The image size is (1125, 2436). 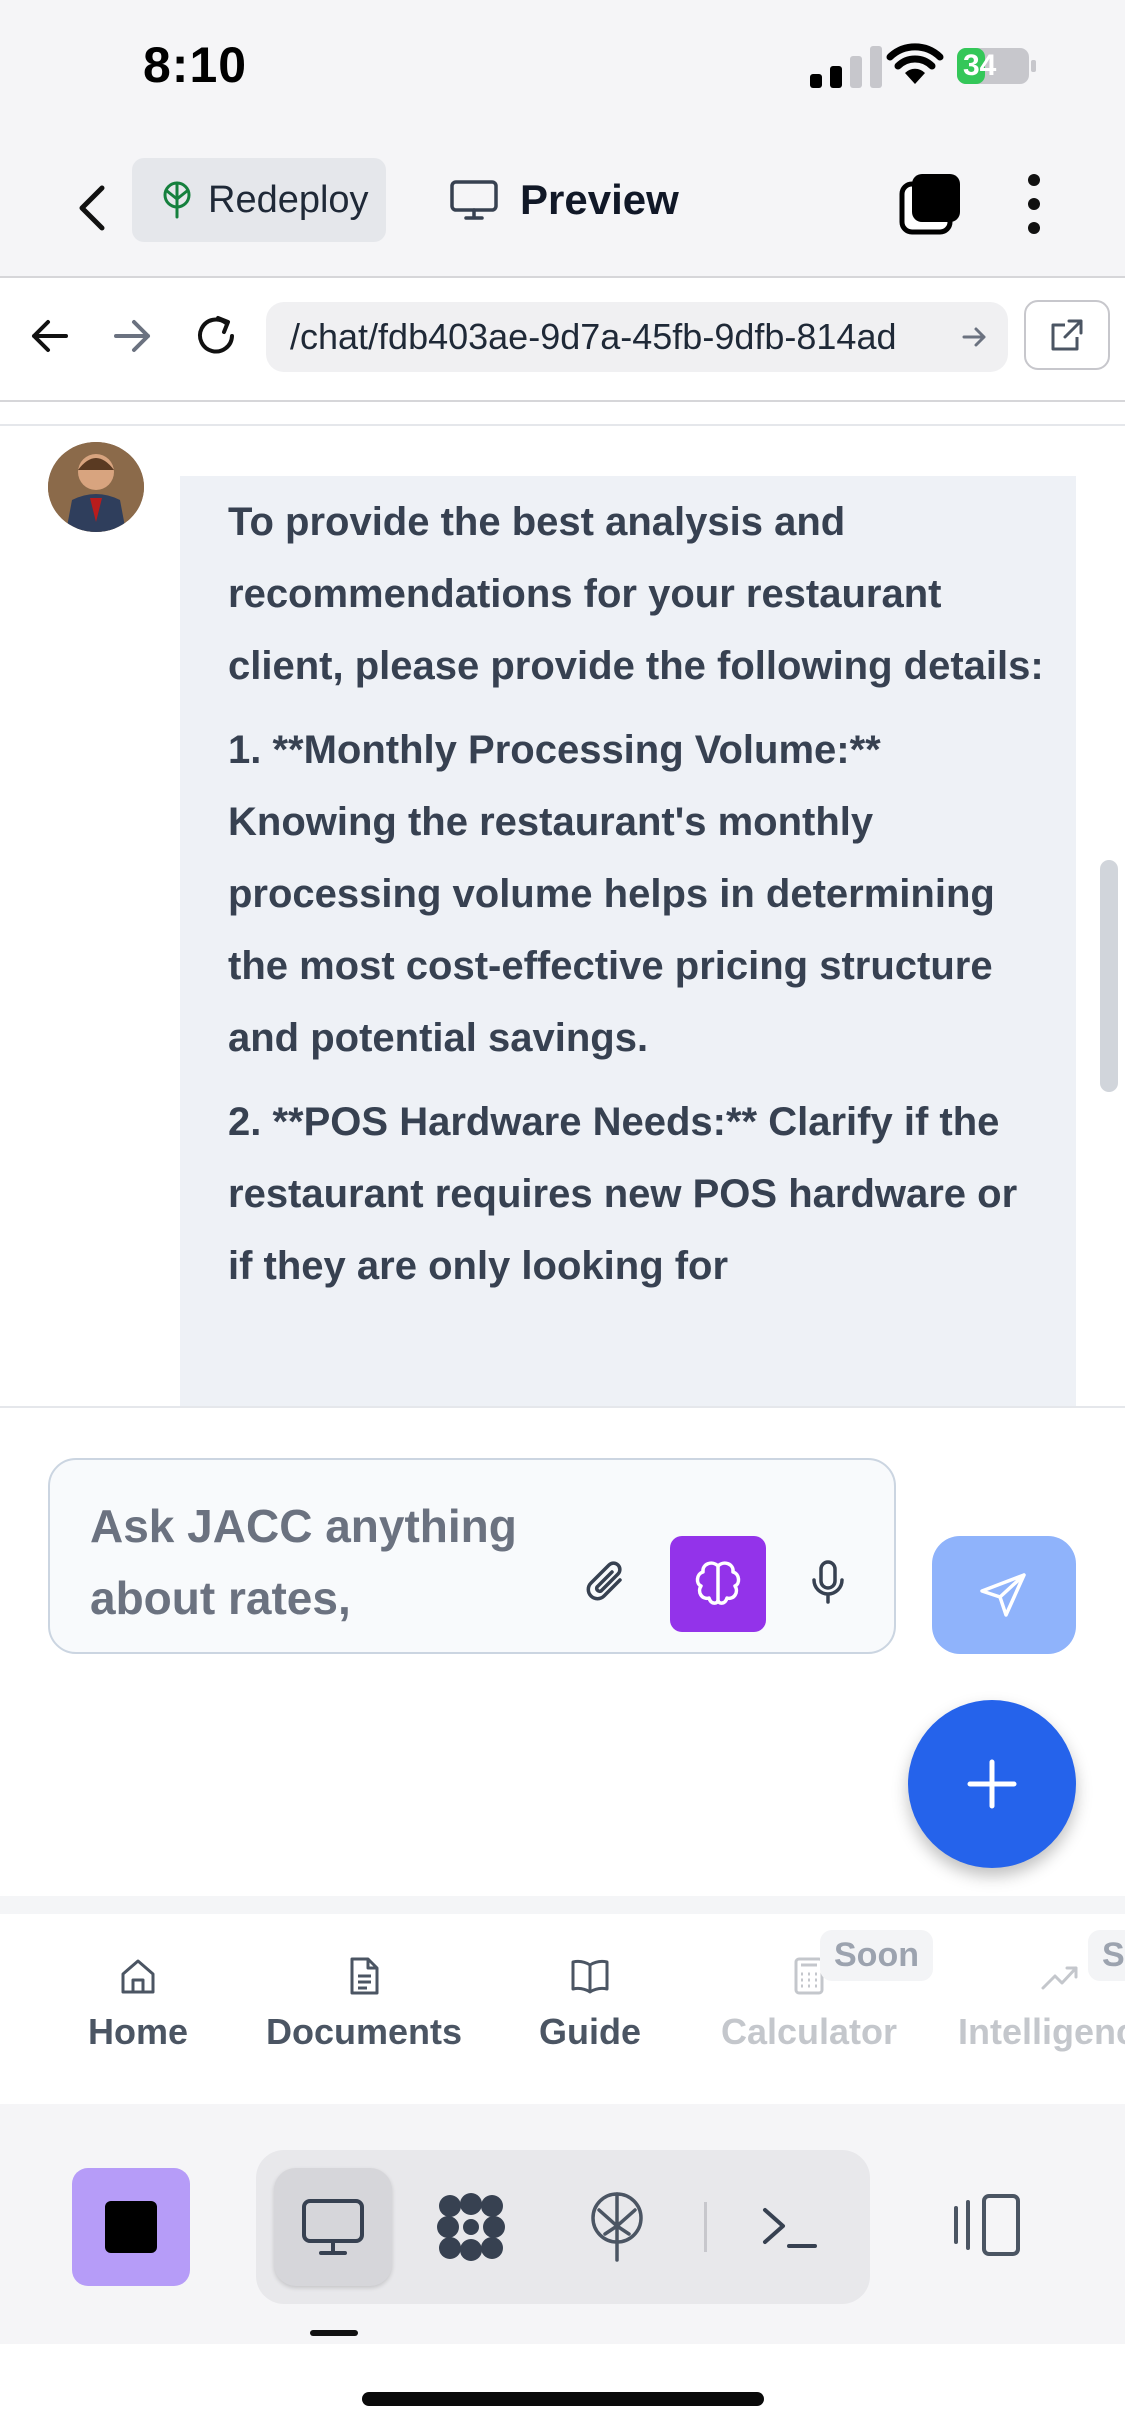 What do you see at coordinates (809, 2031) in the screenshot?
I see `nav-calculator-label: Calculator` at bounding box center [809, 2031].